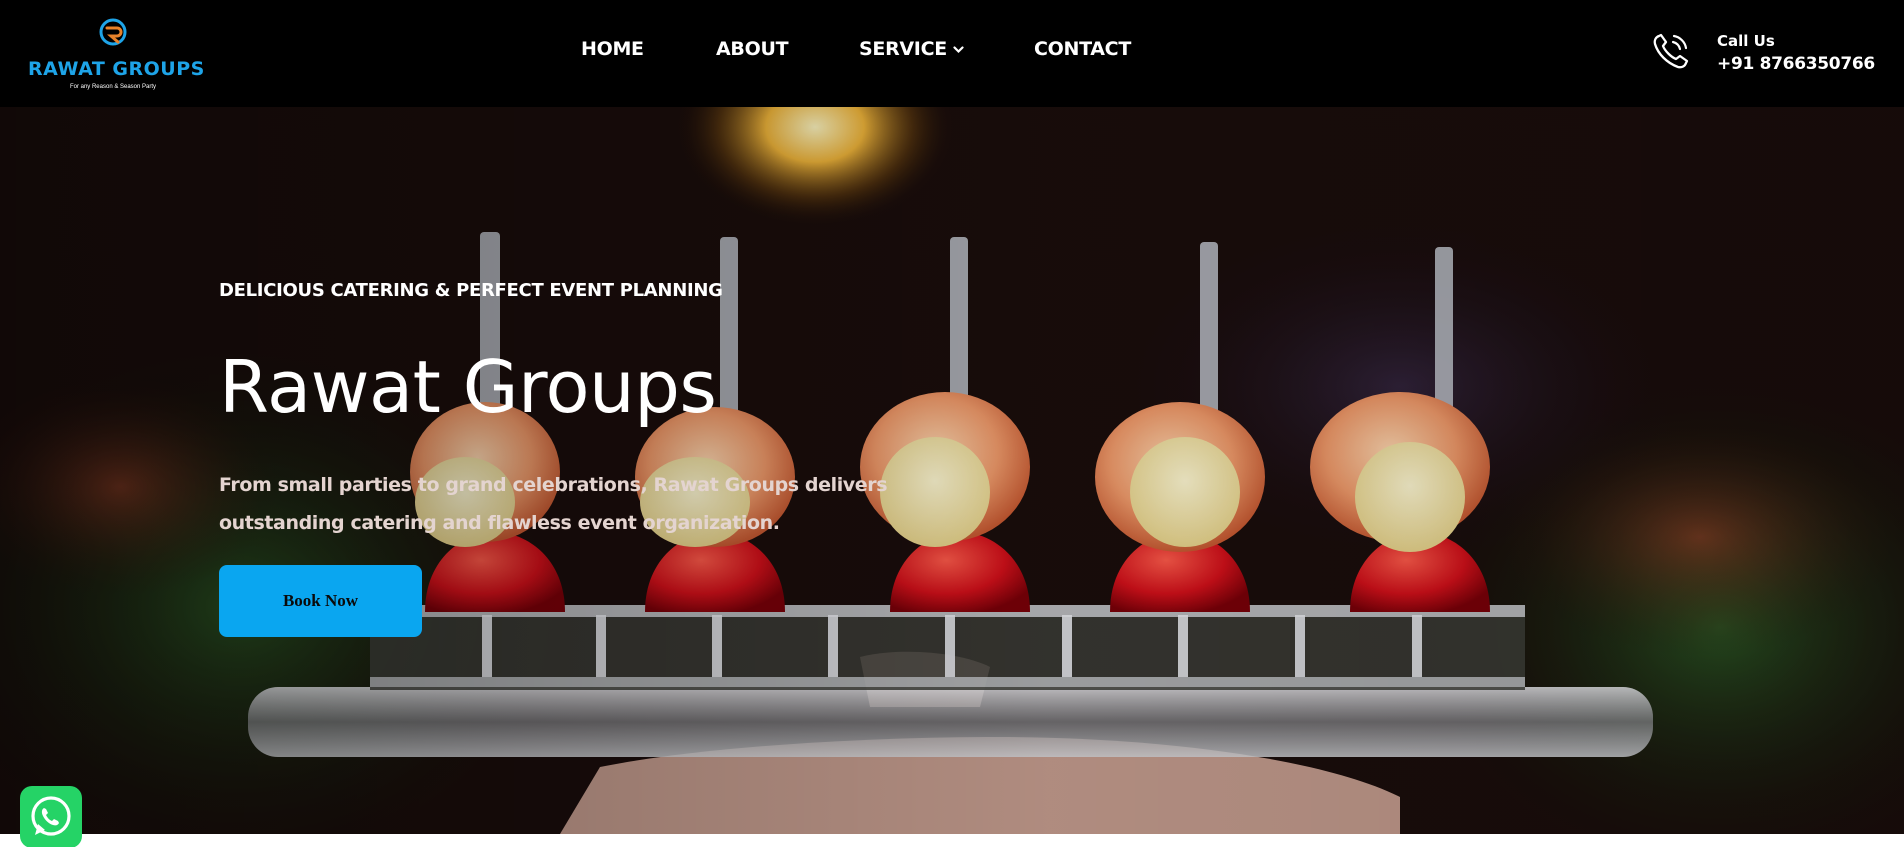  What do you see at coordinates (958, 49) in the screenshot?
I see `chevron-down-icon` at bounding box center [958, 49].